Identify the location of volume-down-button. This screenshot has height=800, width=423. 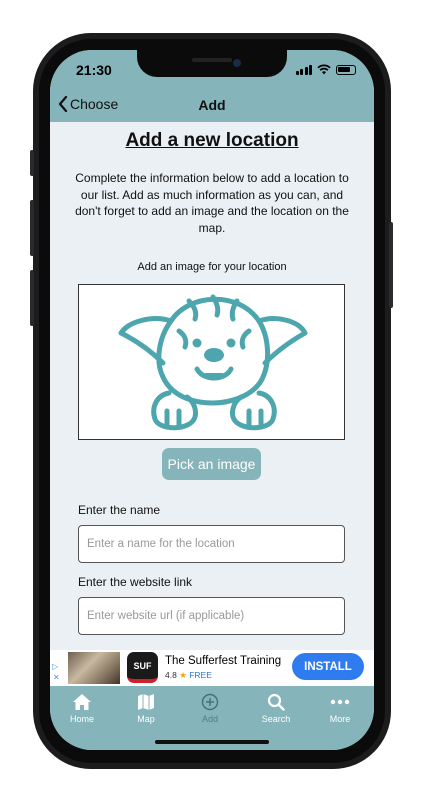
(32, 298).